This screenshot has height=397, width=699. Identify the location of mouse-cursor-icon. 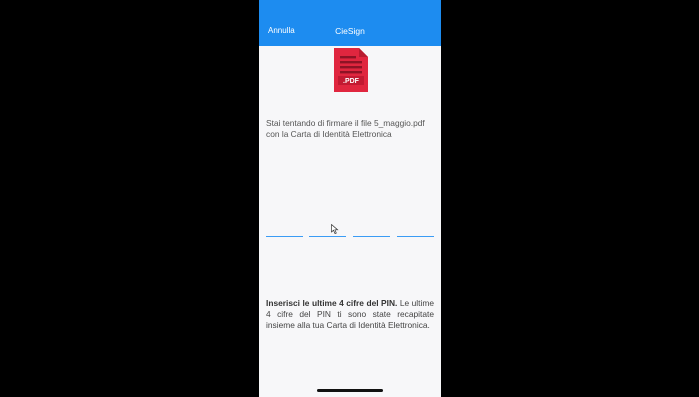
(335, 229).